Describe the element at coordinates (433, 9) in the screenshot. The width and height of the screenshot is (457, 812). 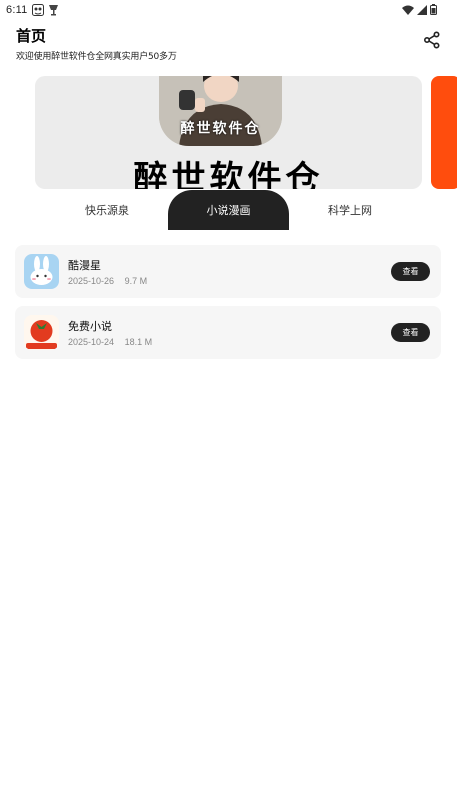
I see `battery-icon` at that location.